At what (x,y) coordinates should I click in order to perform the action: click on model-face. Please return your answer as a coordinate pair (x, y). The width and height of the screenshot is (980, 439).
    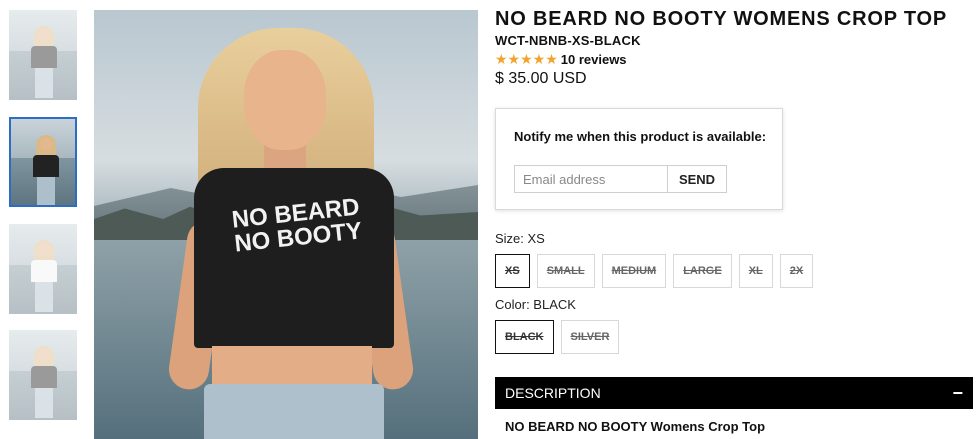
    Looking at the image, I should click on (285, 100).